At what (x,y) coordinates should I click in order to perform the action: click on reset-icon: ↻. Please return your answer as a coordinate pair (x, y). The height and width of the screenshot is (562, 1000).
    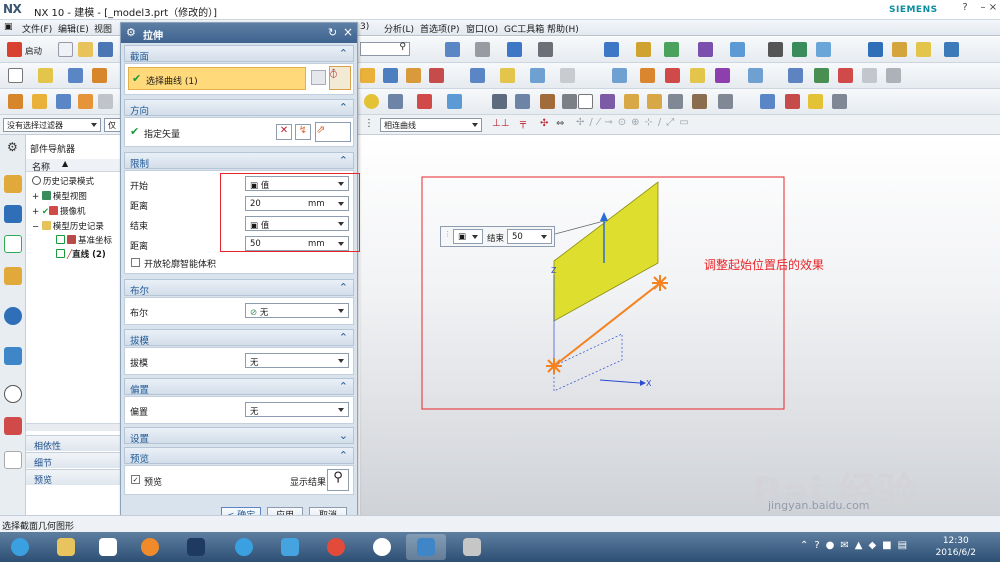
    Looking at the image, I should click on (332, 32).